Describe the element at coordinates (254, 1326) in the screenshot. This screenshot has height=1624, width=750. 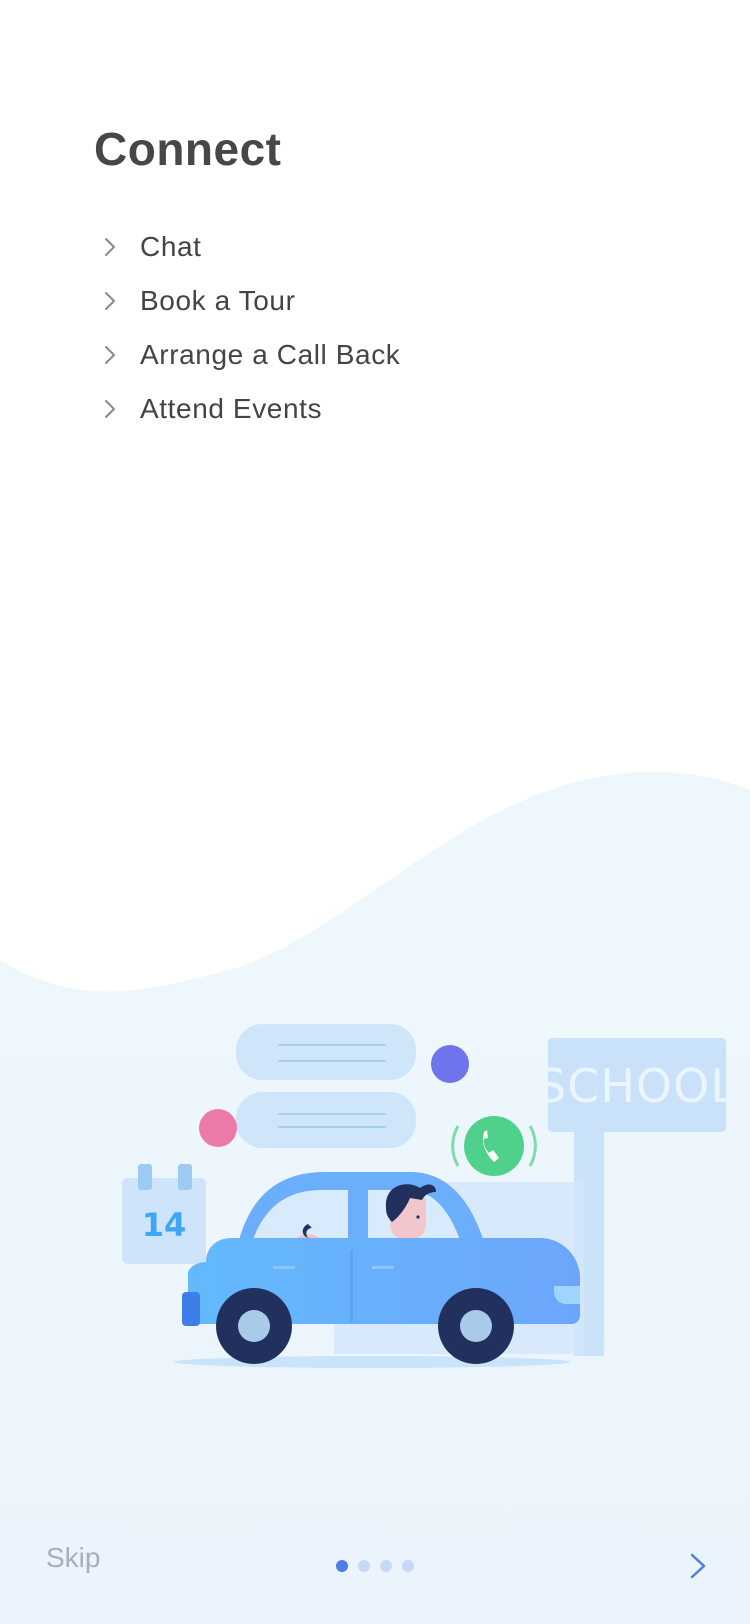
I see `front-wheel` at that location.